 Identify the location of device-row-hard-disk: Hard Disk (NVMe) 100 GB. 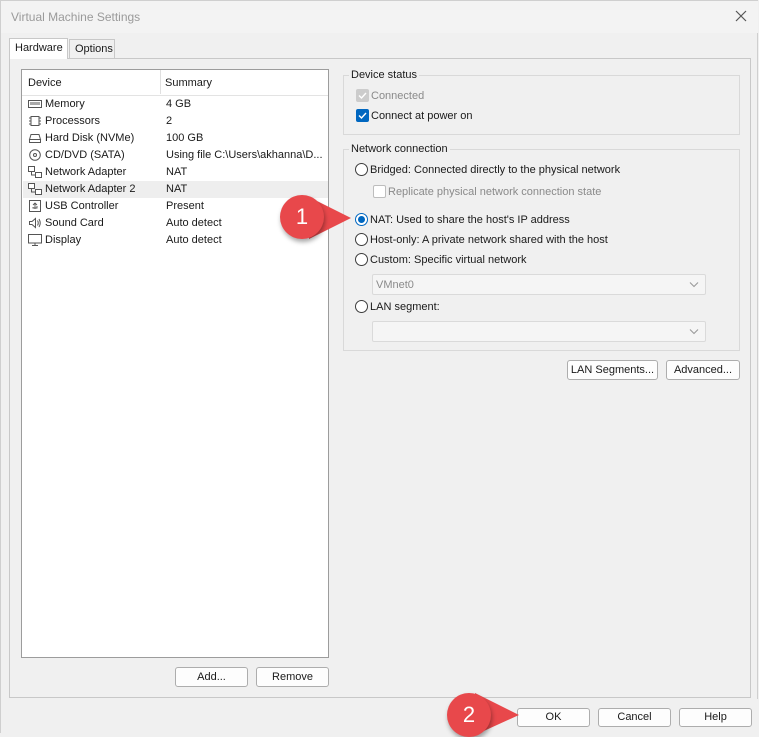
(175, 138).